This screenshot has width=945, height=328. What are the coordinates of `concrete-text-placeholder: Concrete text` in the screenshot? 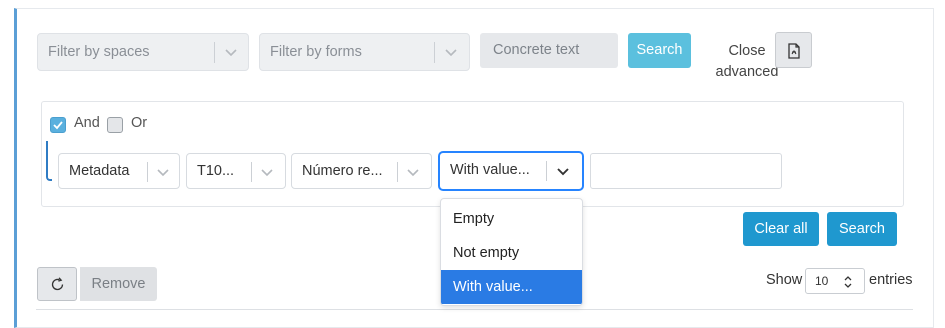 It's located at (536, 50).